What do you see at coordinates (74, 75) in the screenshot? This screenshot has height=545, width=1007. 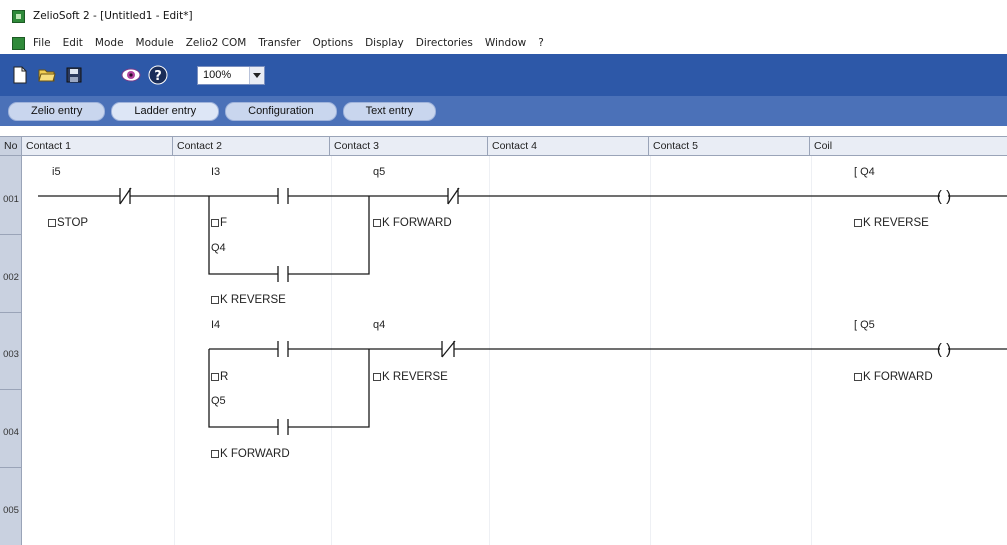 I see `save-disk-icon` at bounding box center [74, 75].